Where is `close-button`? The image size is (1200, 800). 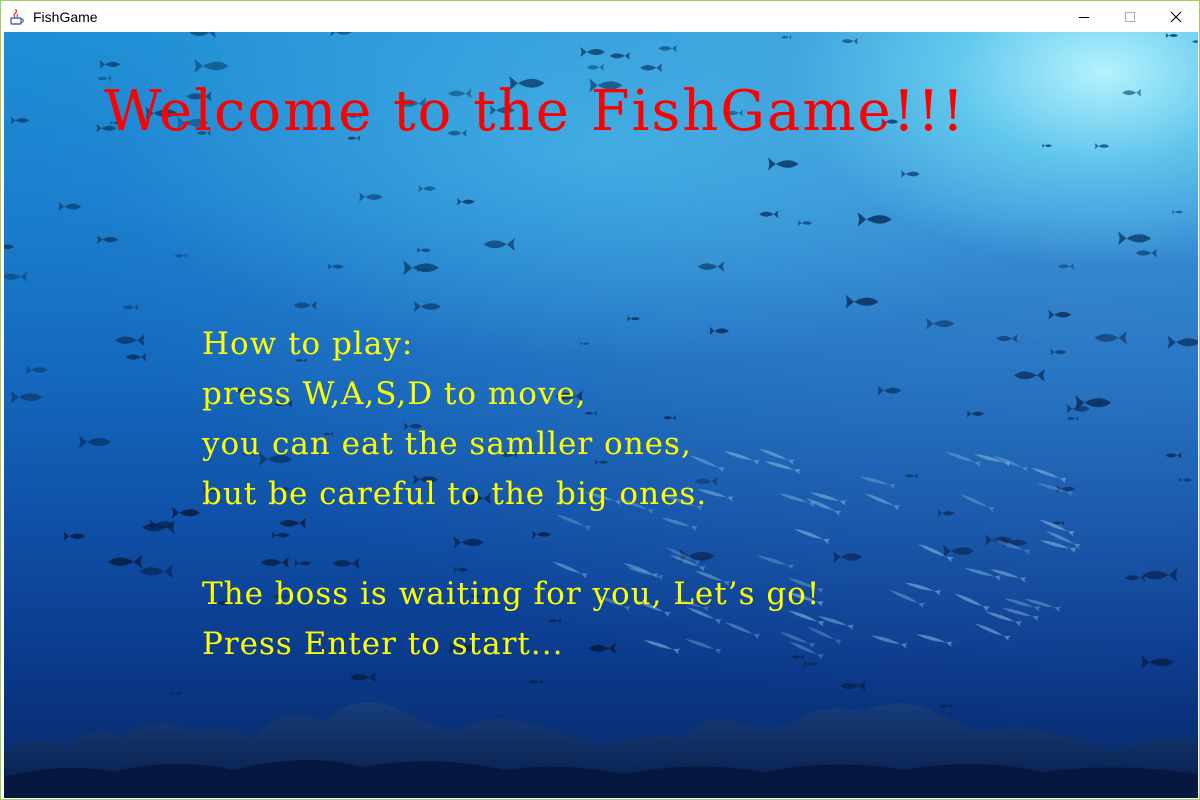 close-button is located at coordinates (1176, 16).